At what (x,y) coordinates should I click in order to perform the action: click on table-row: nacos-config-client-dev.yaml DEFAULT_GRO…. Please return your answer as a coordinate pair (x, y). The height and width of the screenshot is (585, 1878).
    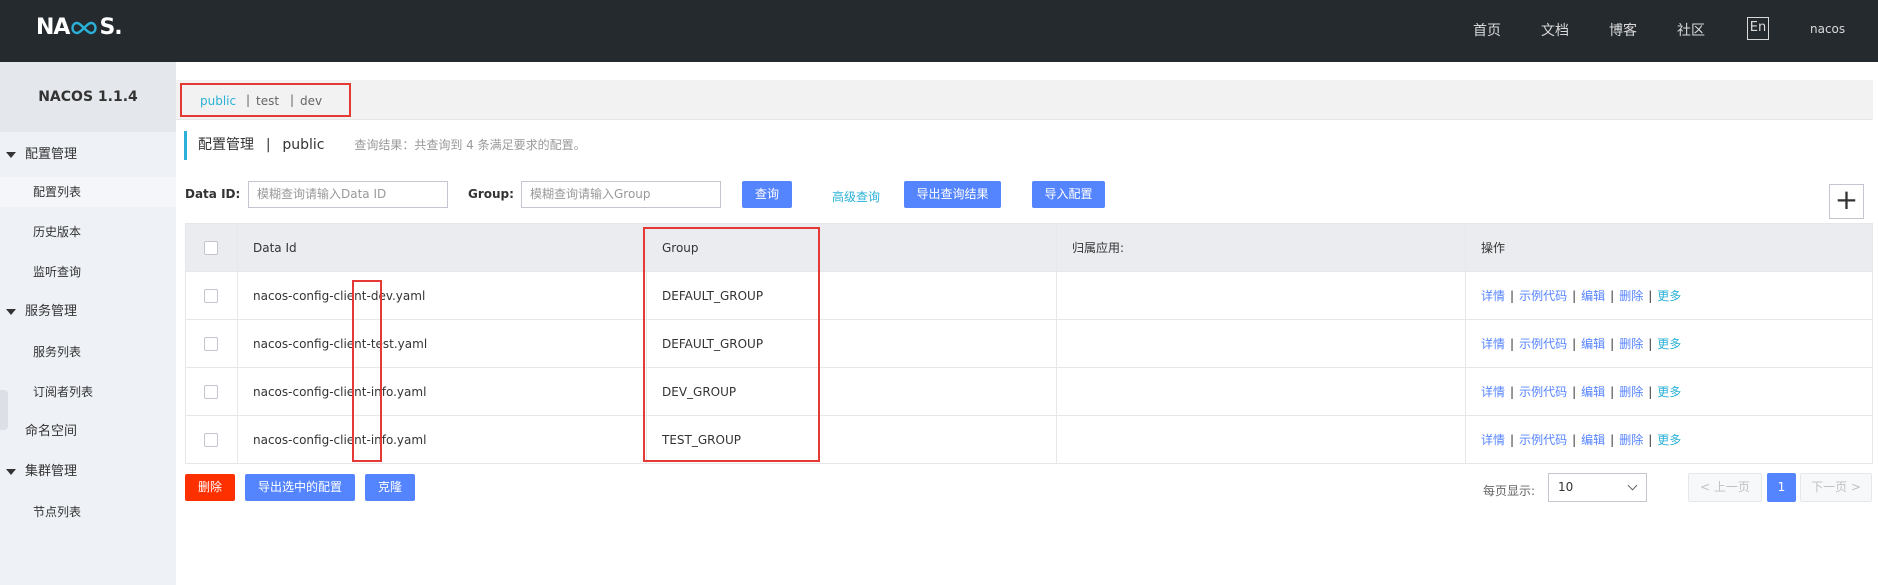
    Looking at the image, I should click on (1029, 295).